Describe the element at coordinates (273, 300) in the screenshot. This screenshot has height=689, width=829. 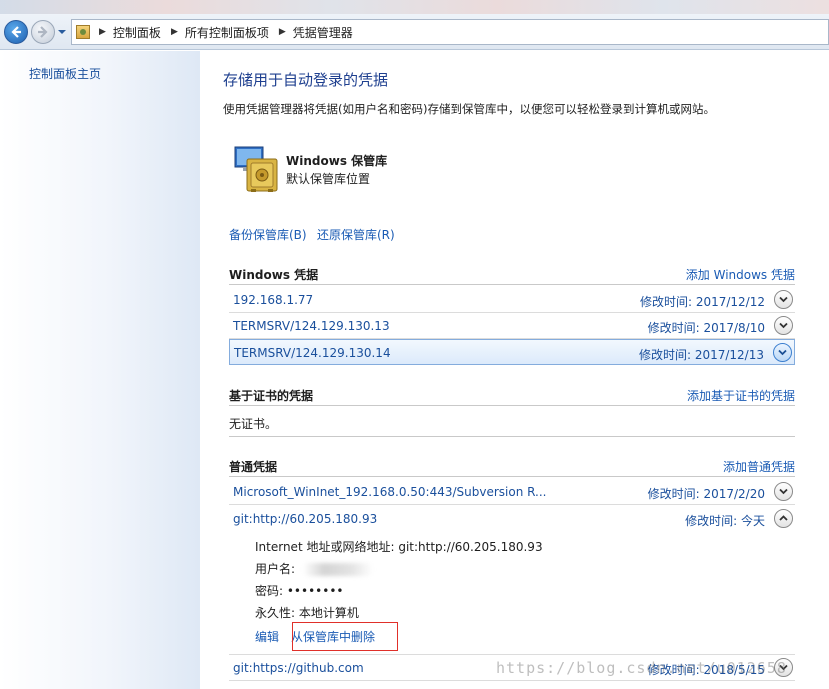
I see `credential-name: 192.168.1.77` at that location.